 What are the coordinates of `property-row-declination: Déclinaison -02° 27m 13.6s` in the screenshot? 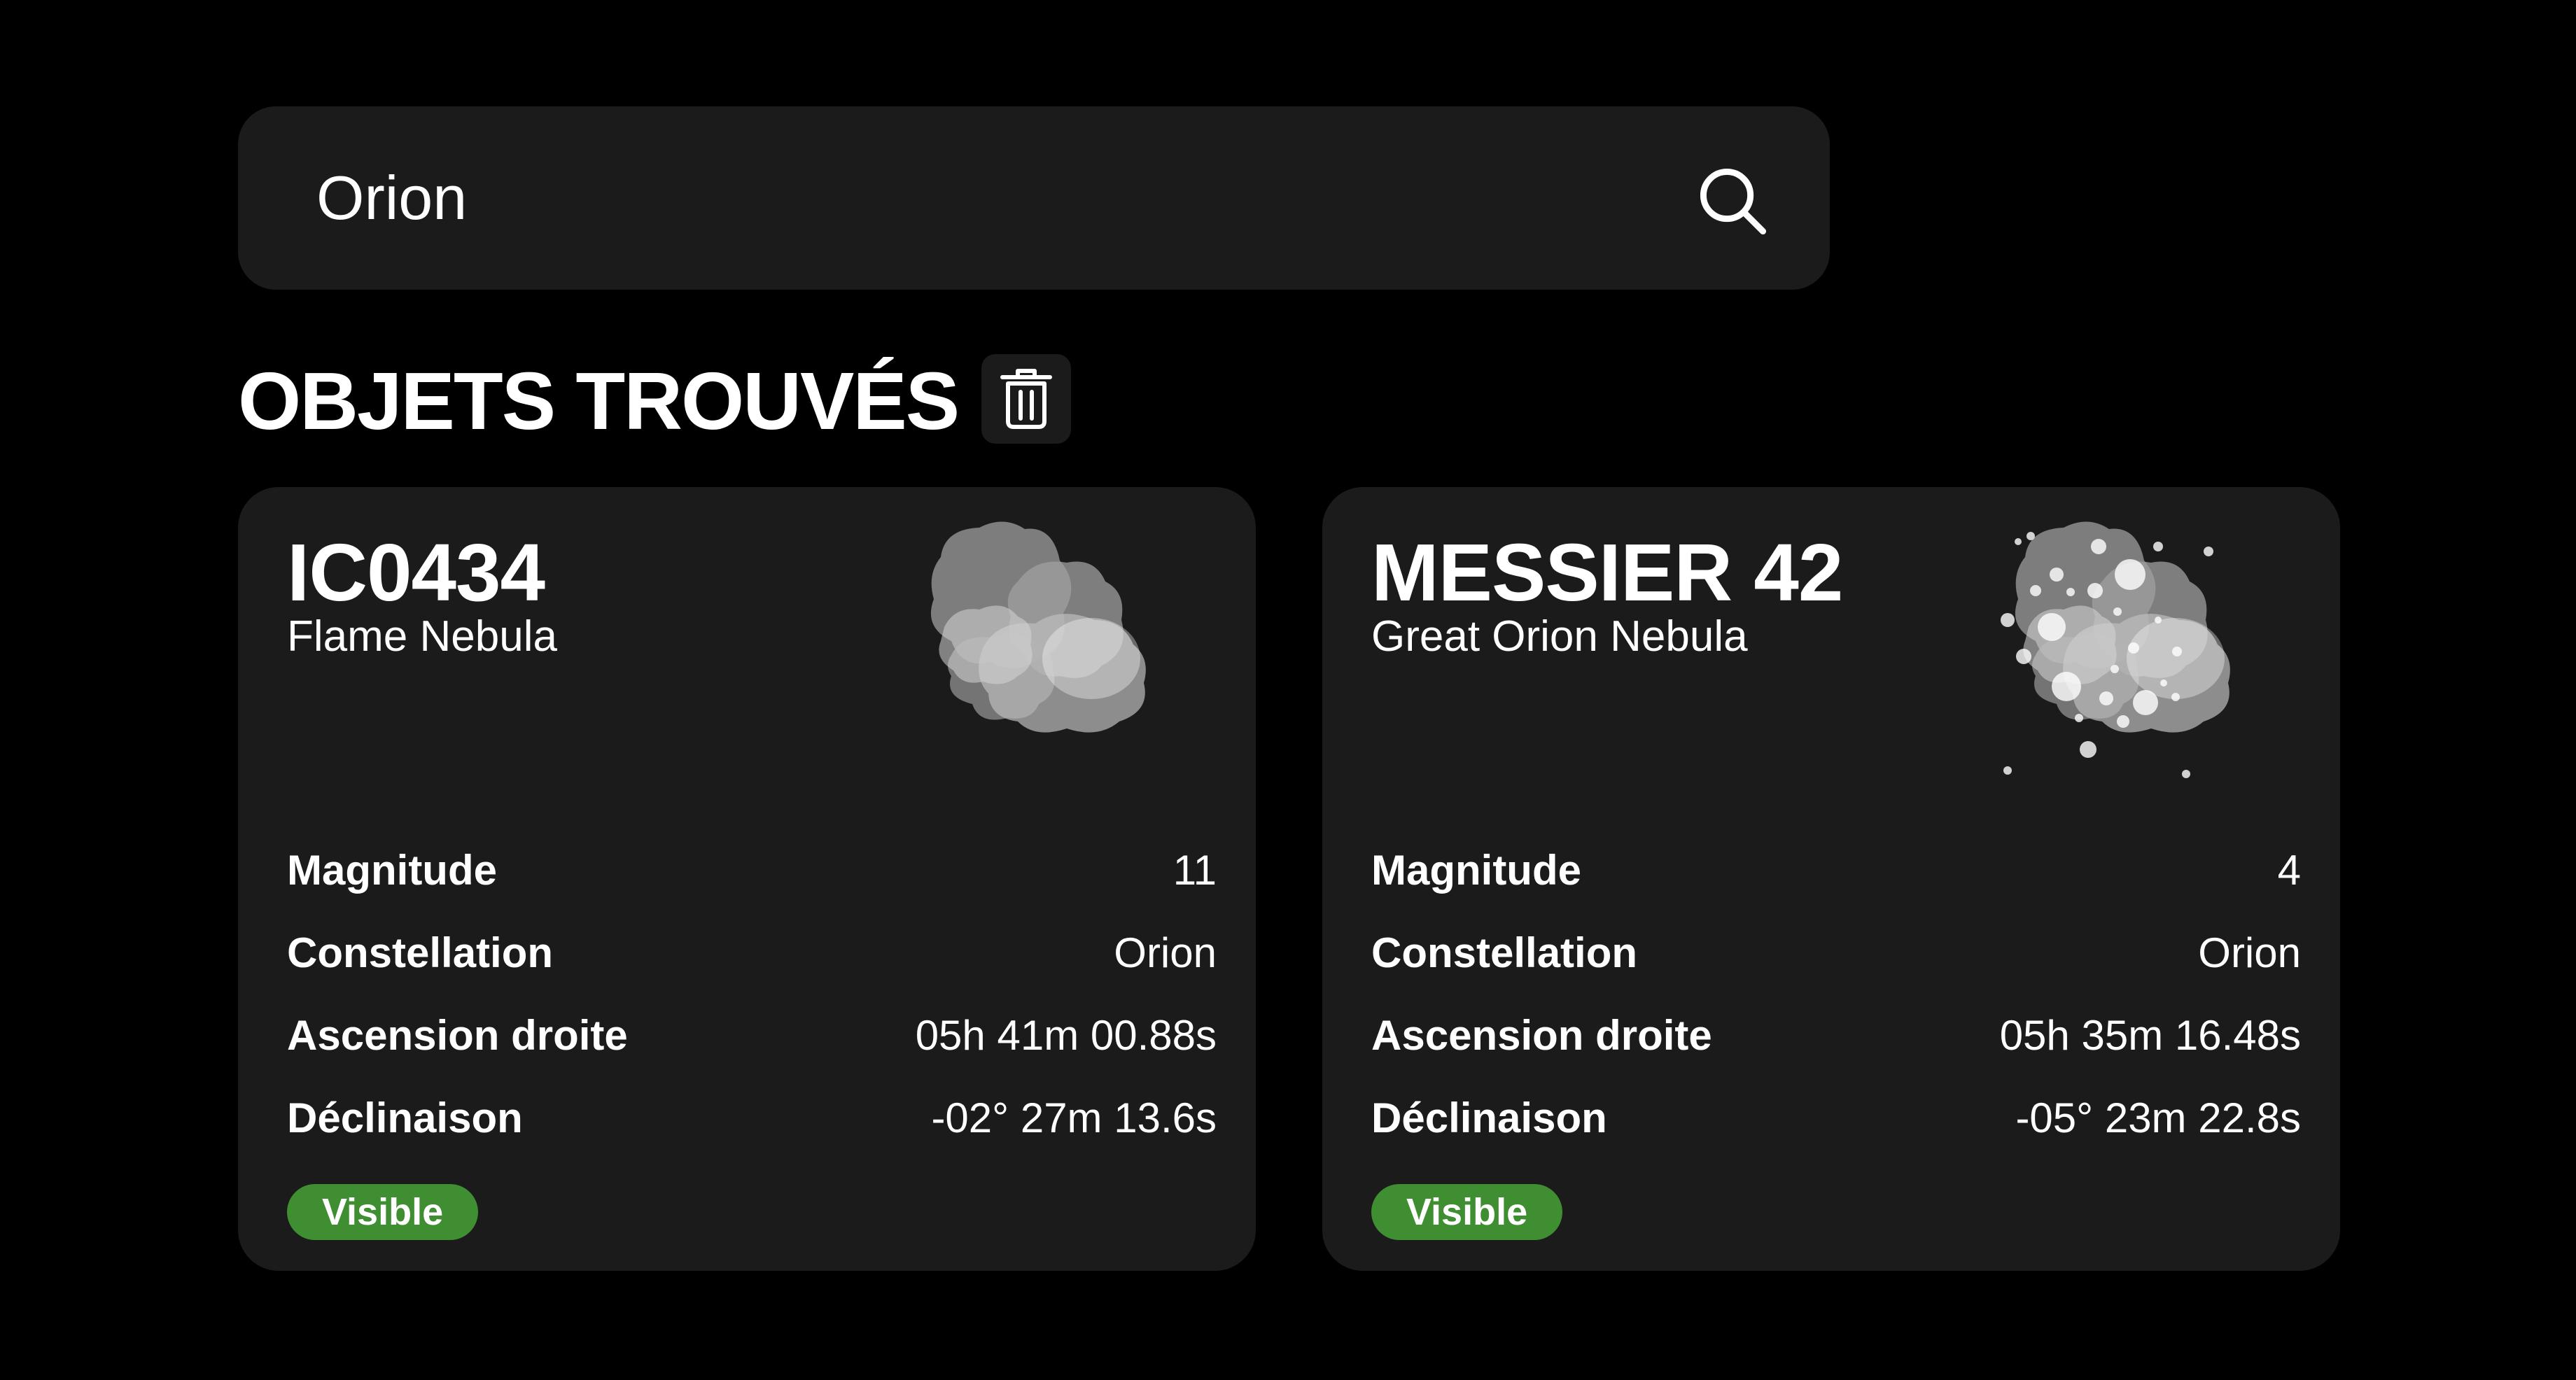 It's located at (752, 1117).